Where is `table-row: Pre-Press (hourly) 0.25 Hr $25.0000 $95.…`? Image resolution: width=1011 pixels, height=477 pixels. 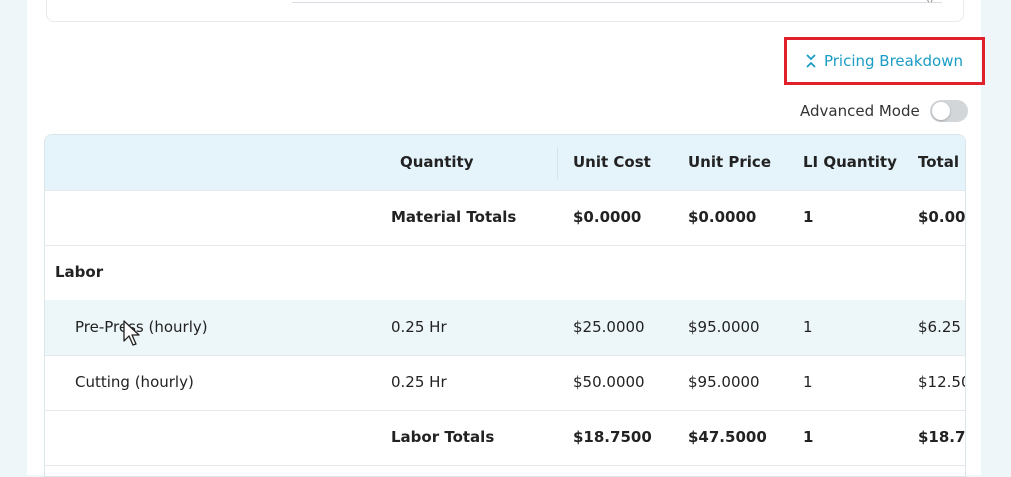
table-row: Pre-Press (hourly) 0.25 Hr $25.0000 $95.… is located at coordinates (505, 328).